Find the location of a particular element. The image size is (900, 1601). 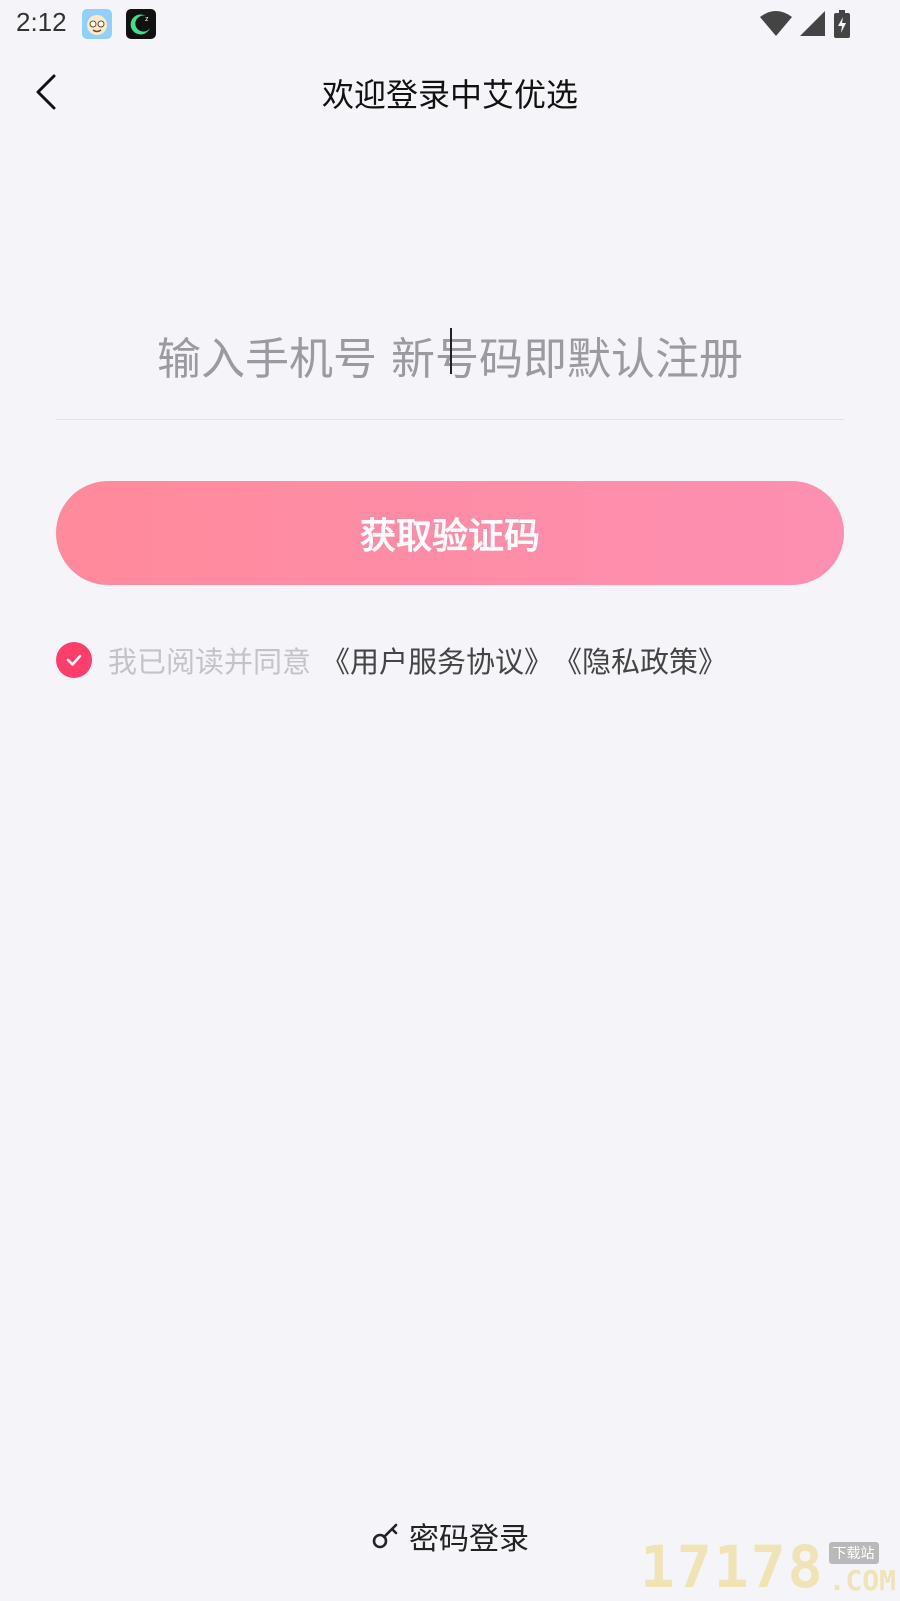

status-bar: 2:12 z is located at coordinates (450, 25).